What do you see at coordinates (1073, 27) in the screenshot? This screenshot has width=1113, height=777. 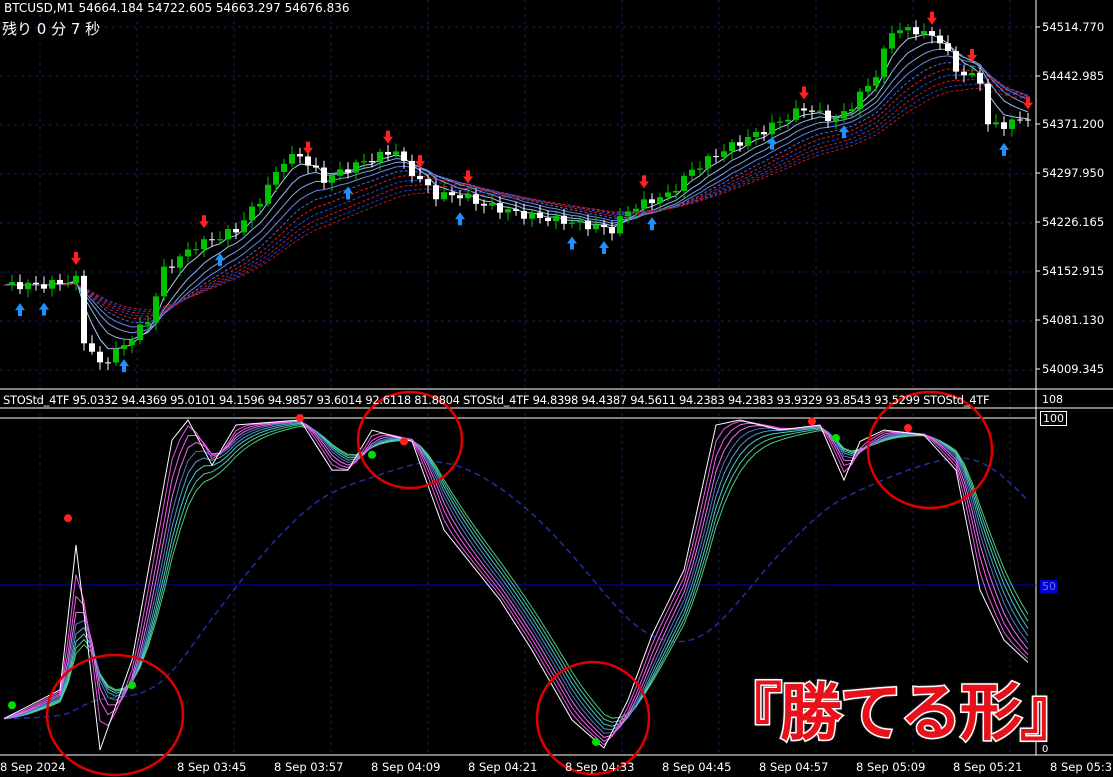 I see `price-tick-label: 54514.770` at bounding box center [1073, 27].